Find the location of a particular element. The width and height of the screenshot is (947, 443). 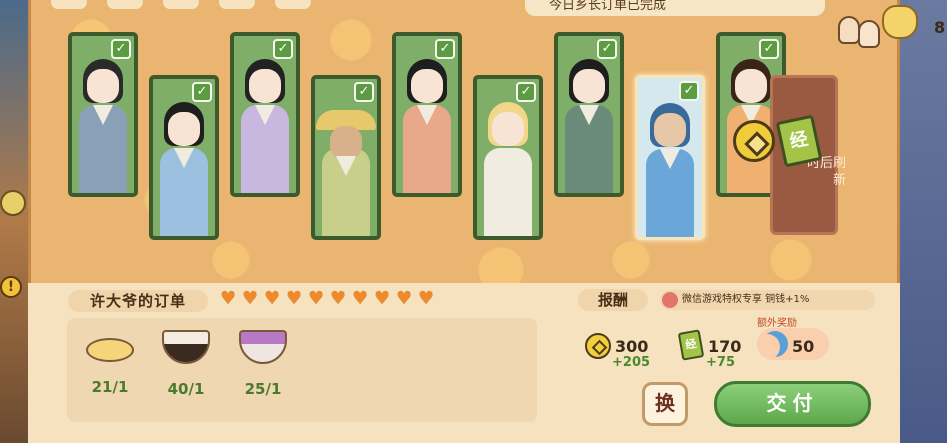

flatbread-icon is located at coordinates (110, 350).